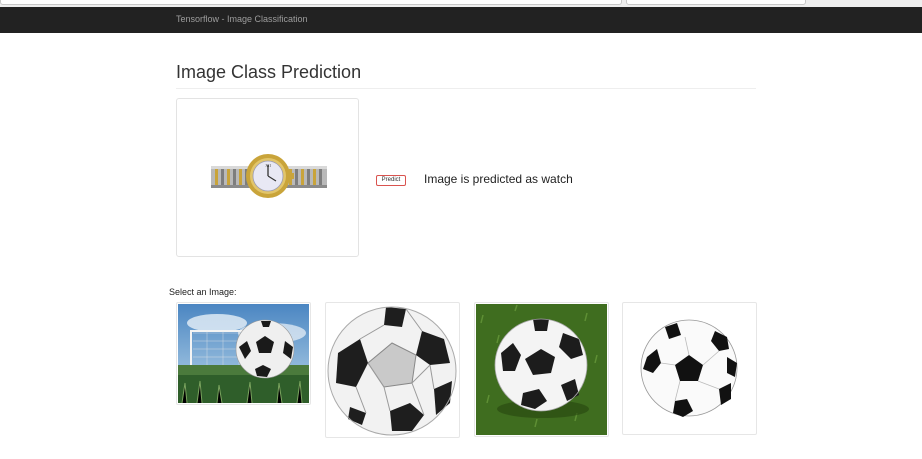 The image size is (922, 459). What do you see at coordinates (461, 20) in the screenshot?
I see `top-navbar: Tensorflow - Image Classification` at bounding box center [461, 20].